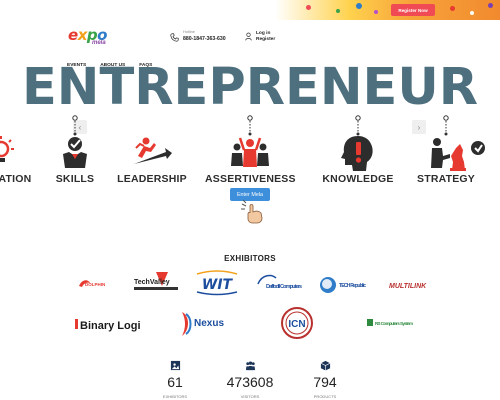 The image size is (500, 400). I want to click on exhibitor-name: Daffodil Computers, so click(284, 287).